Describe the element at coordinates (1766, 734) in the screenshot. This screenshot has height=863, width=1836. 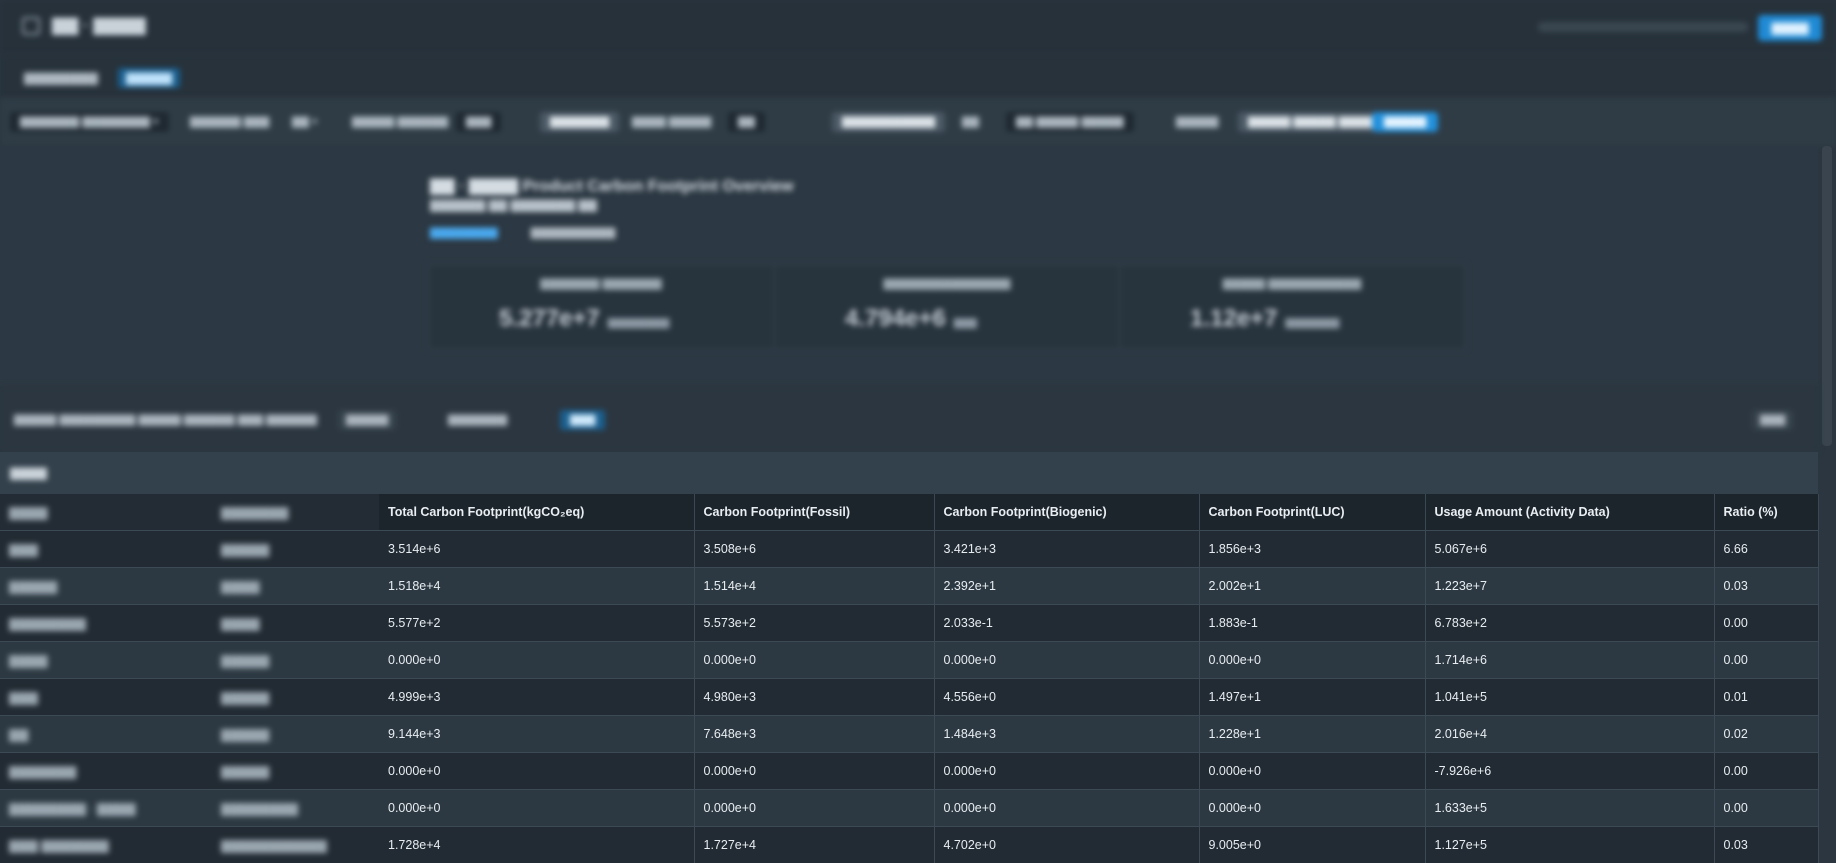
I see `cell-ratio: 0.02` at that location.